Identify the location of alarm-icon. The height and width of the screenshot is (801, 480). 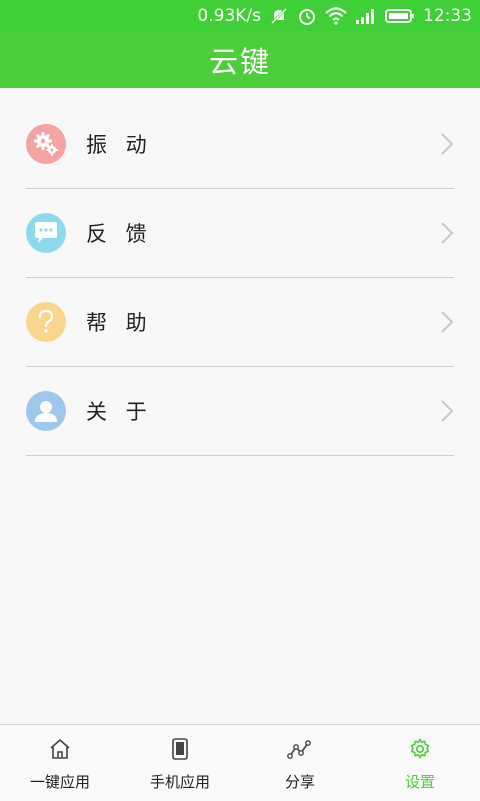
(307, 16).